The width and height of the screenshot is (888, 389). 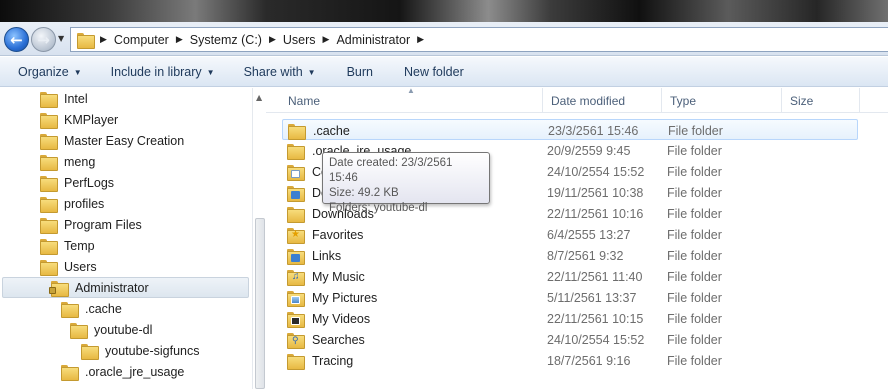 I want to click on tree-item-intel: Intel, so click(x=64, y=98).